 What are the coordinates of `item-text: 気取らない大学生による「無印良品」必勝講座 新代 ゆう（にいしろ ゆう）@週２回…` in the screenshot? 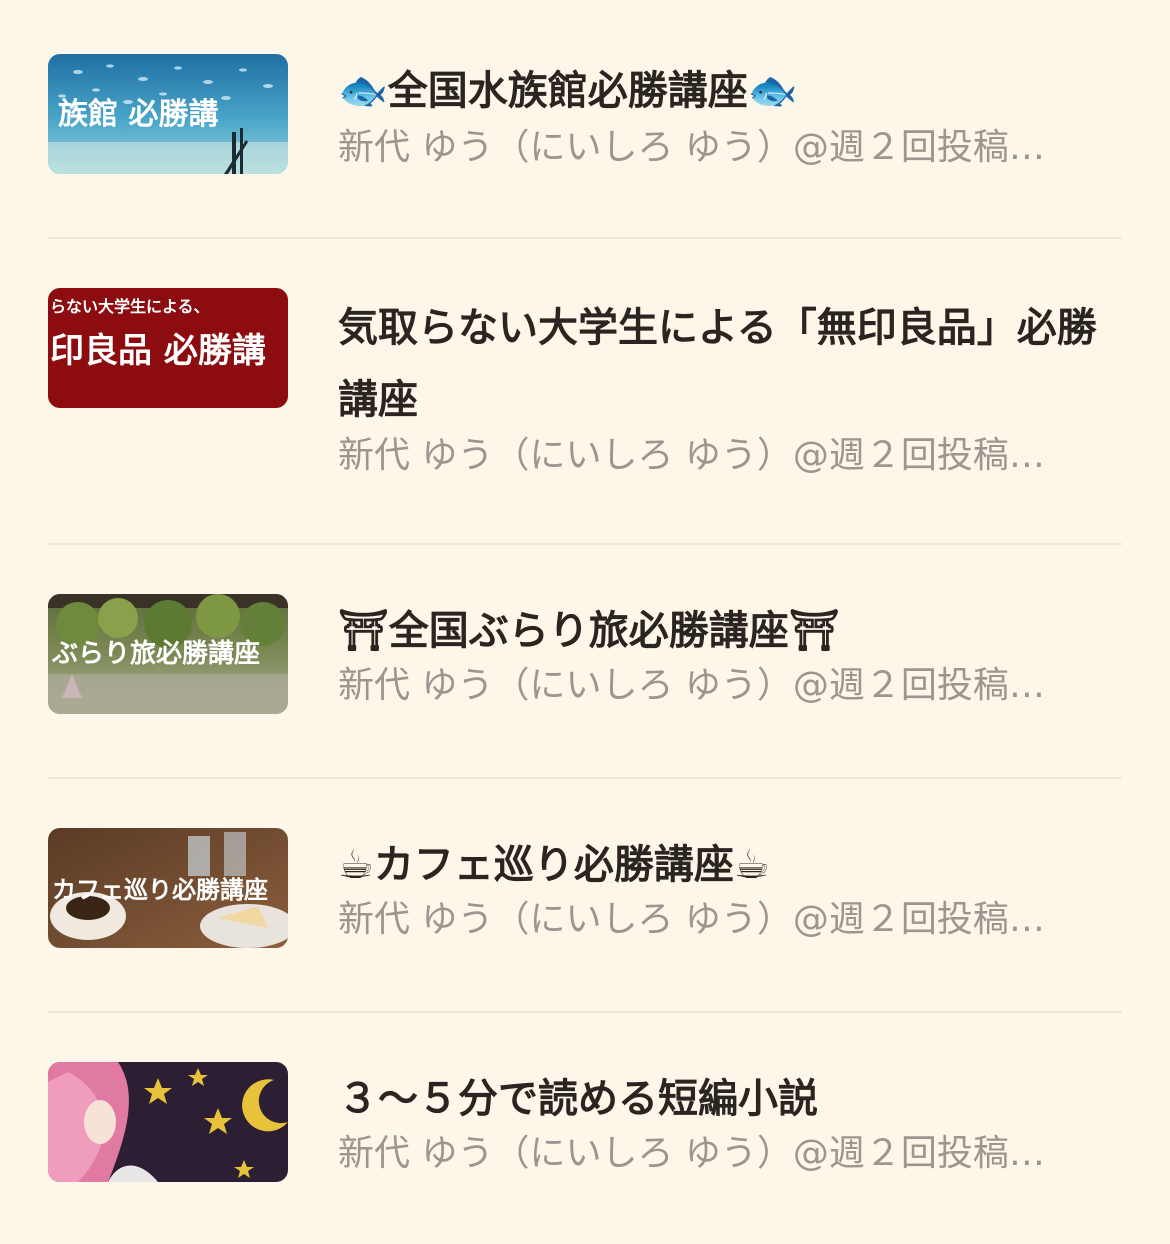 It's located at (730, 385).